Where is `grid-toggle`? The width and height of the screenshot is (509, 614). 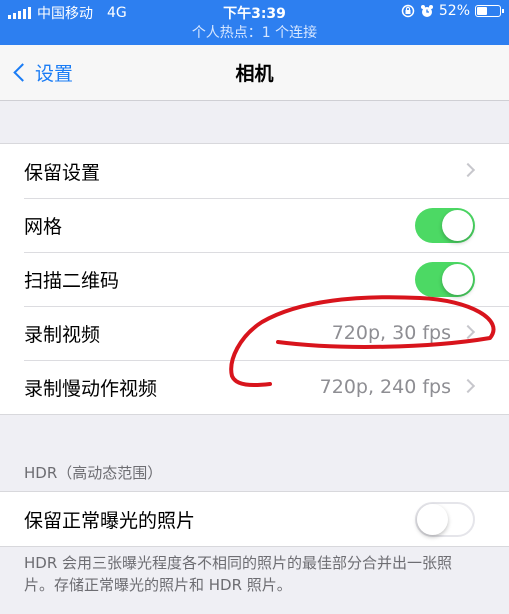 grid-toggle is located at coordinates (445, 225).